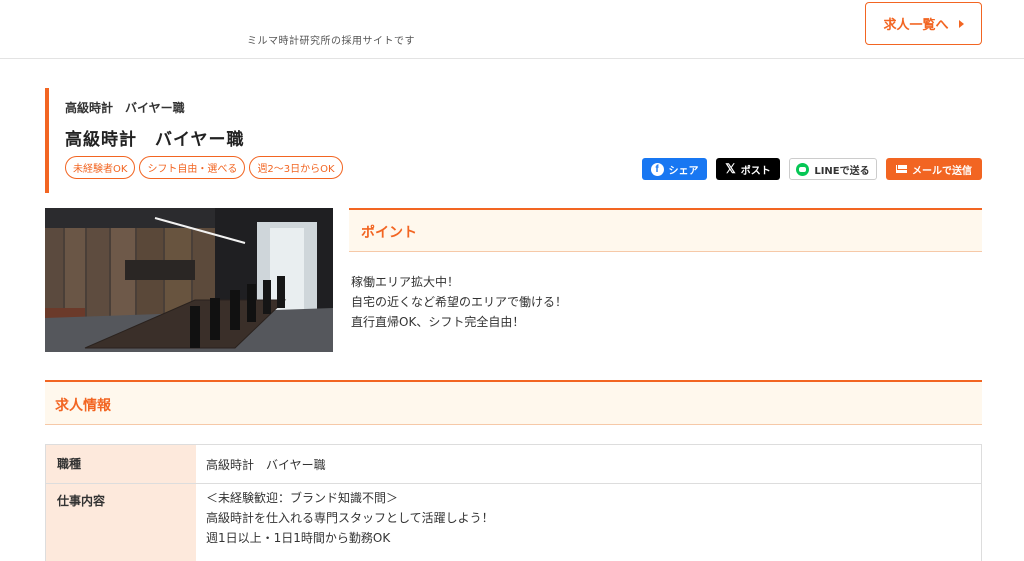 This screenshot has width=1024, height=561. What do you see at coordinates (942, 171) in the screenshot?
I see `mail-share-label: メールで送信` at bounding box center [942, 171].